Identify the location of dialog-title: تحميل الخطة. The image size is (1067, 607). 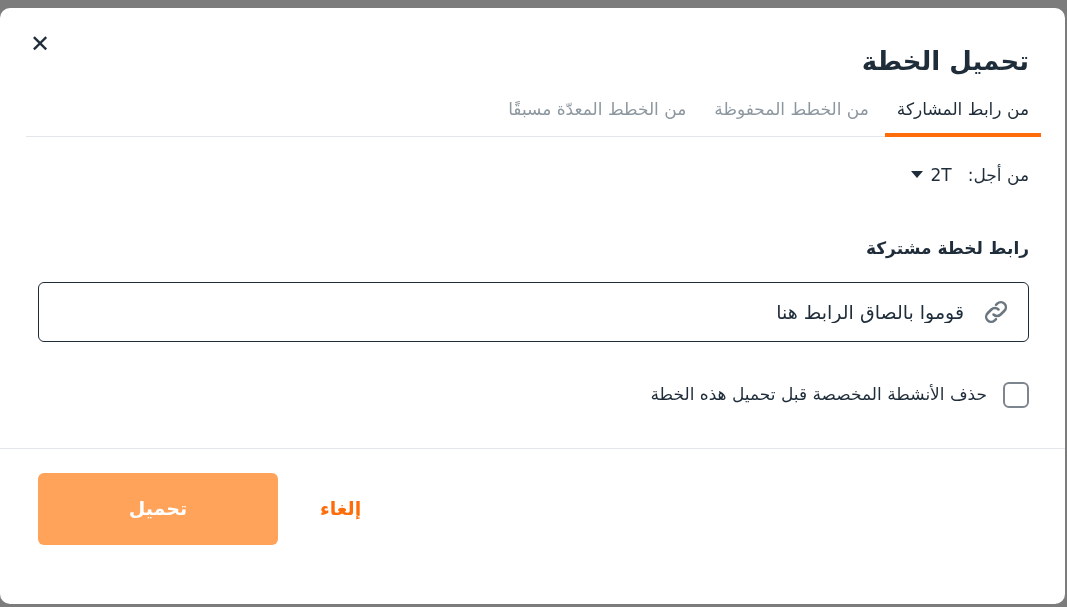
(945, 62).